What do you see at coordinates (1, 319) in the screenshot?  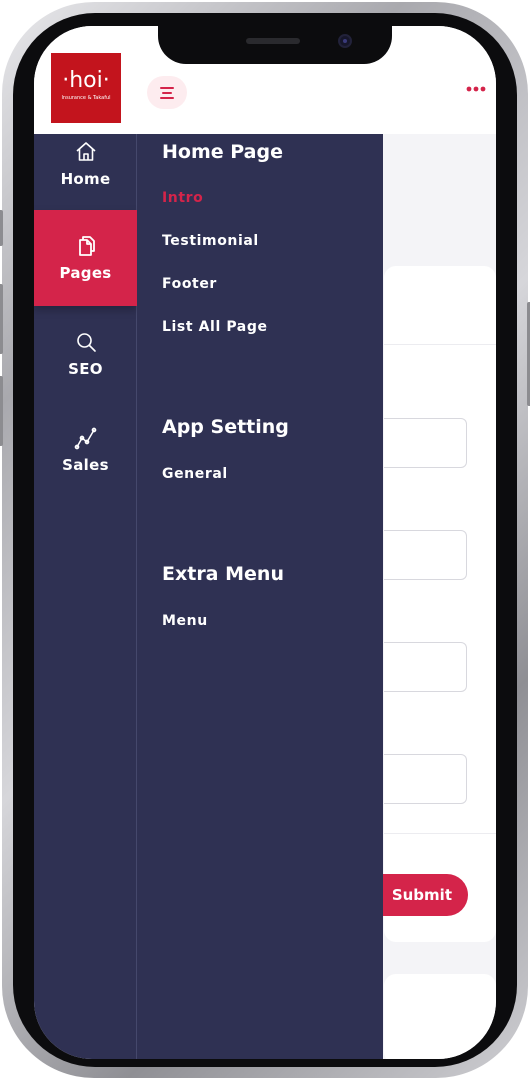 I see `volume-up-button` at bounding box center [1, 319].